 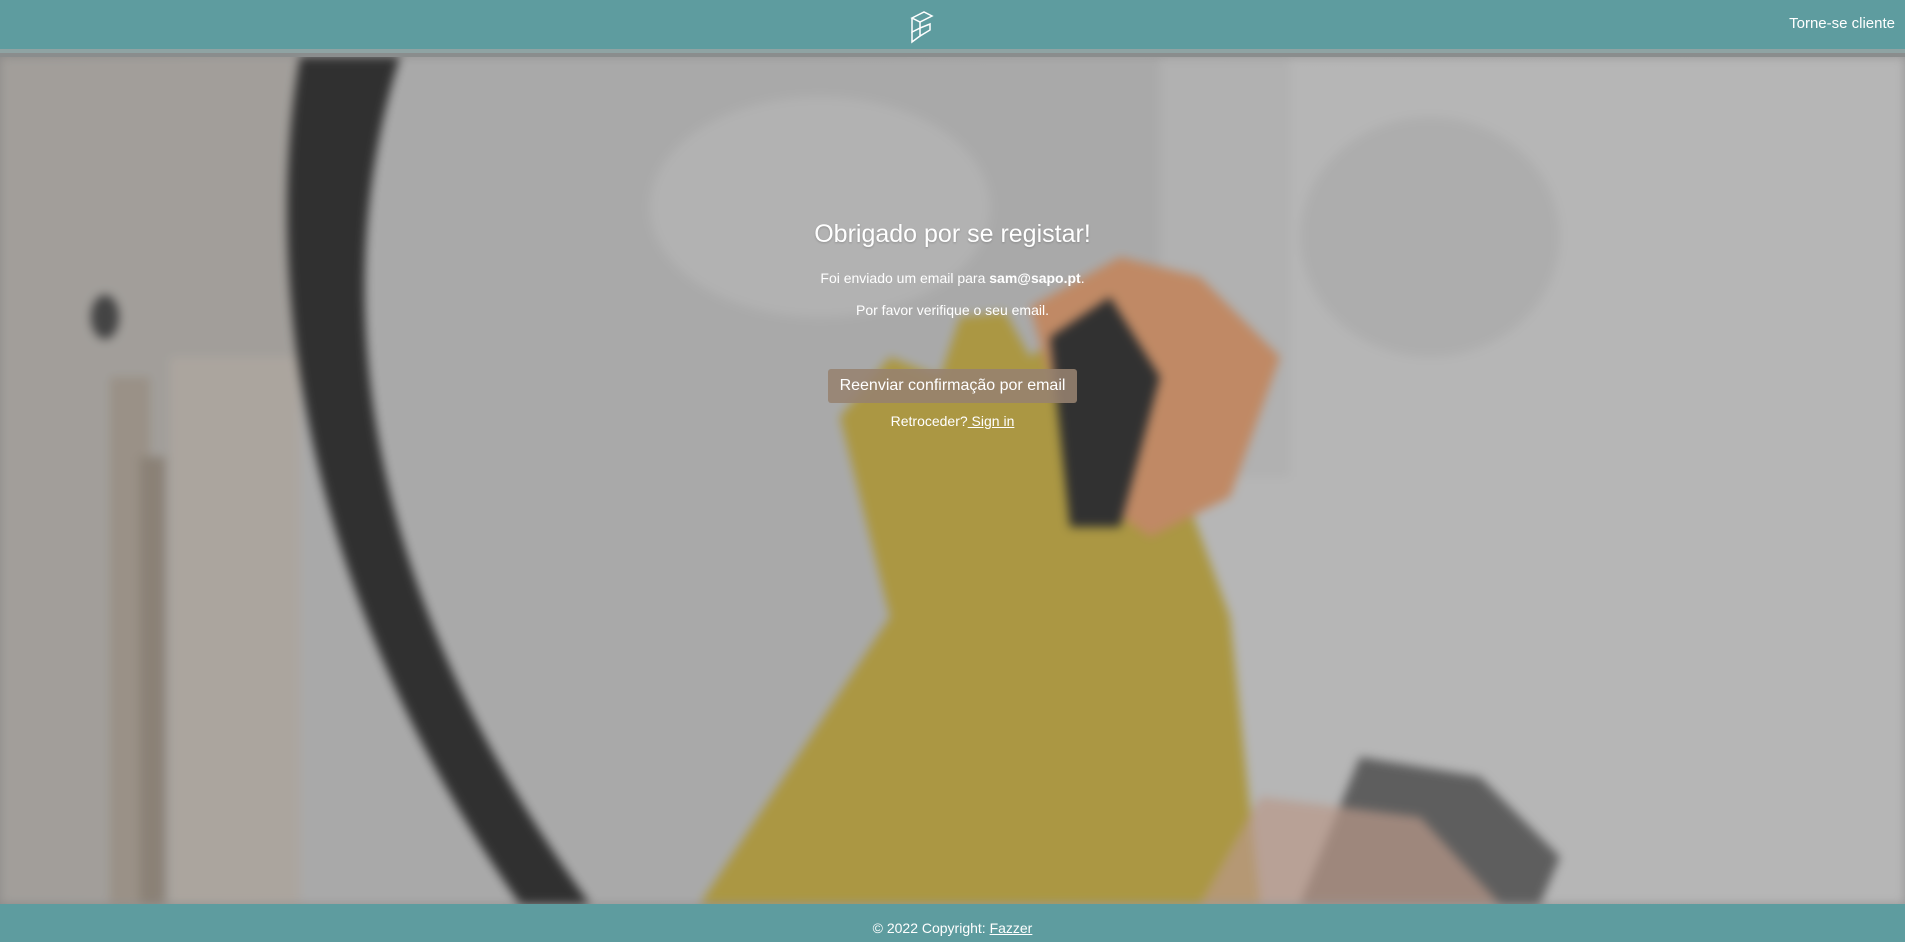 What do you see at coordinates (952, 386) in the screenshot?
I see `resend-confirmation-button: Reenviar confirmação por email` at bounding box center [952, 386].